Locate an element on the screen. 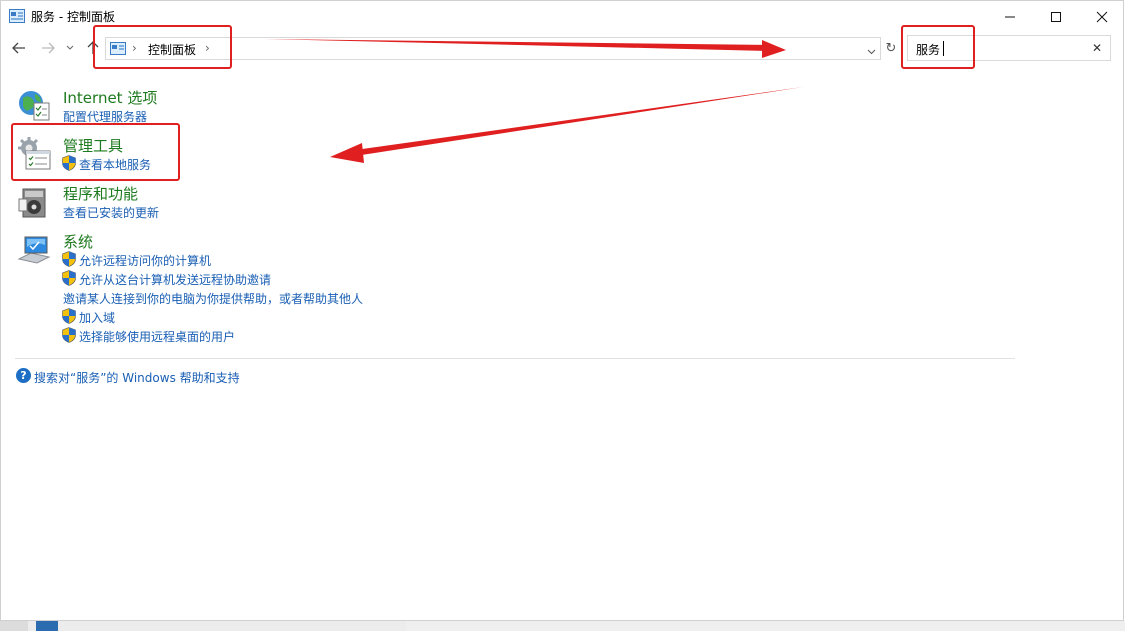 The height and width of the screenshot is (631, 1125). taskbar-app-icon is located at coordinates (47, 626).